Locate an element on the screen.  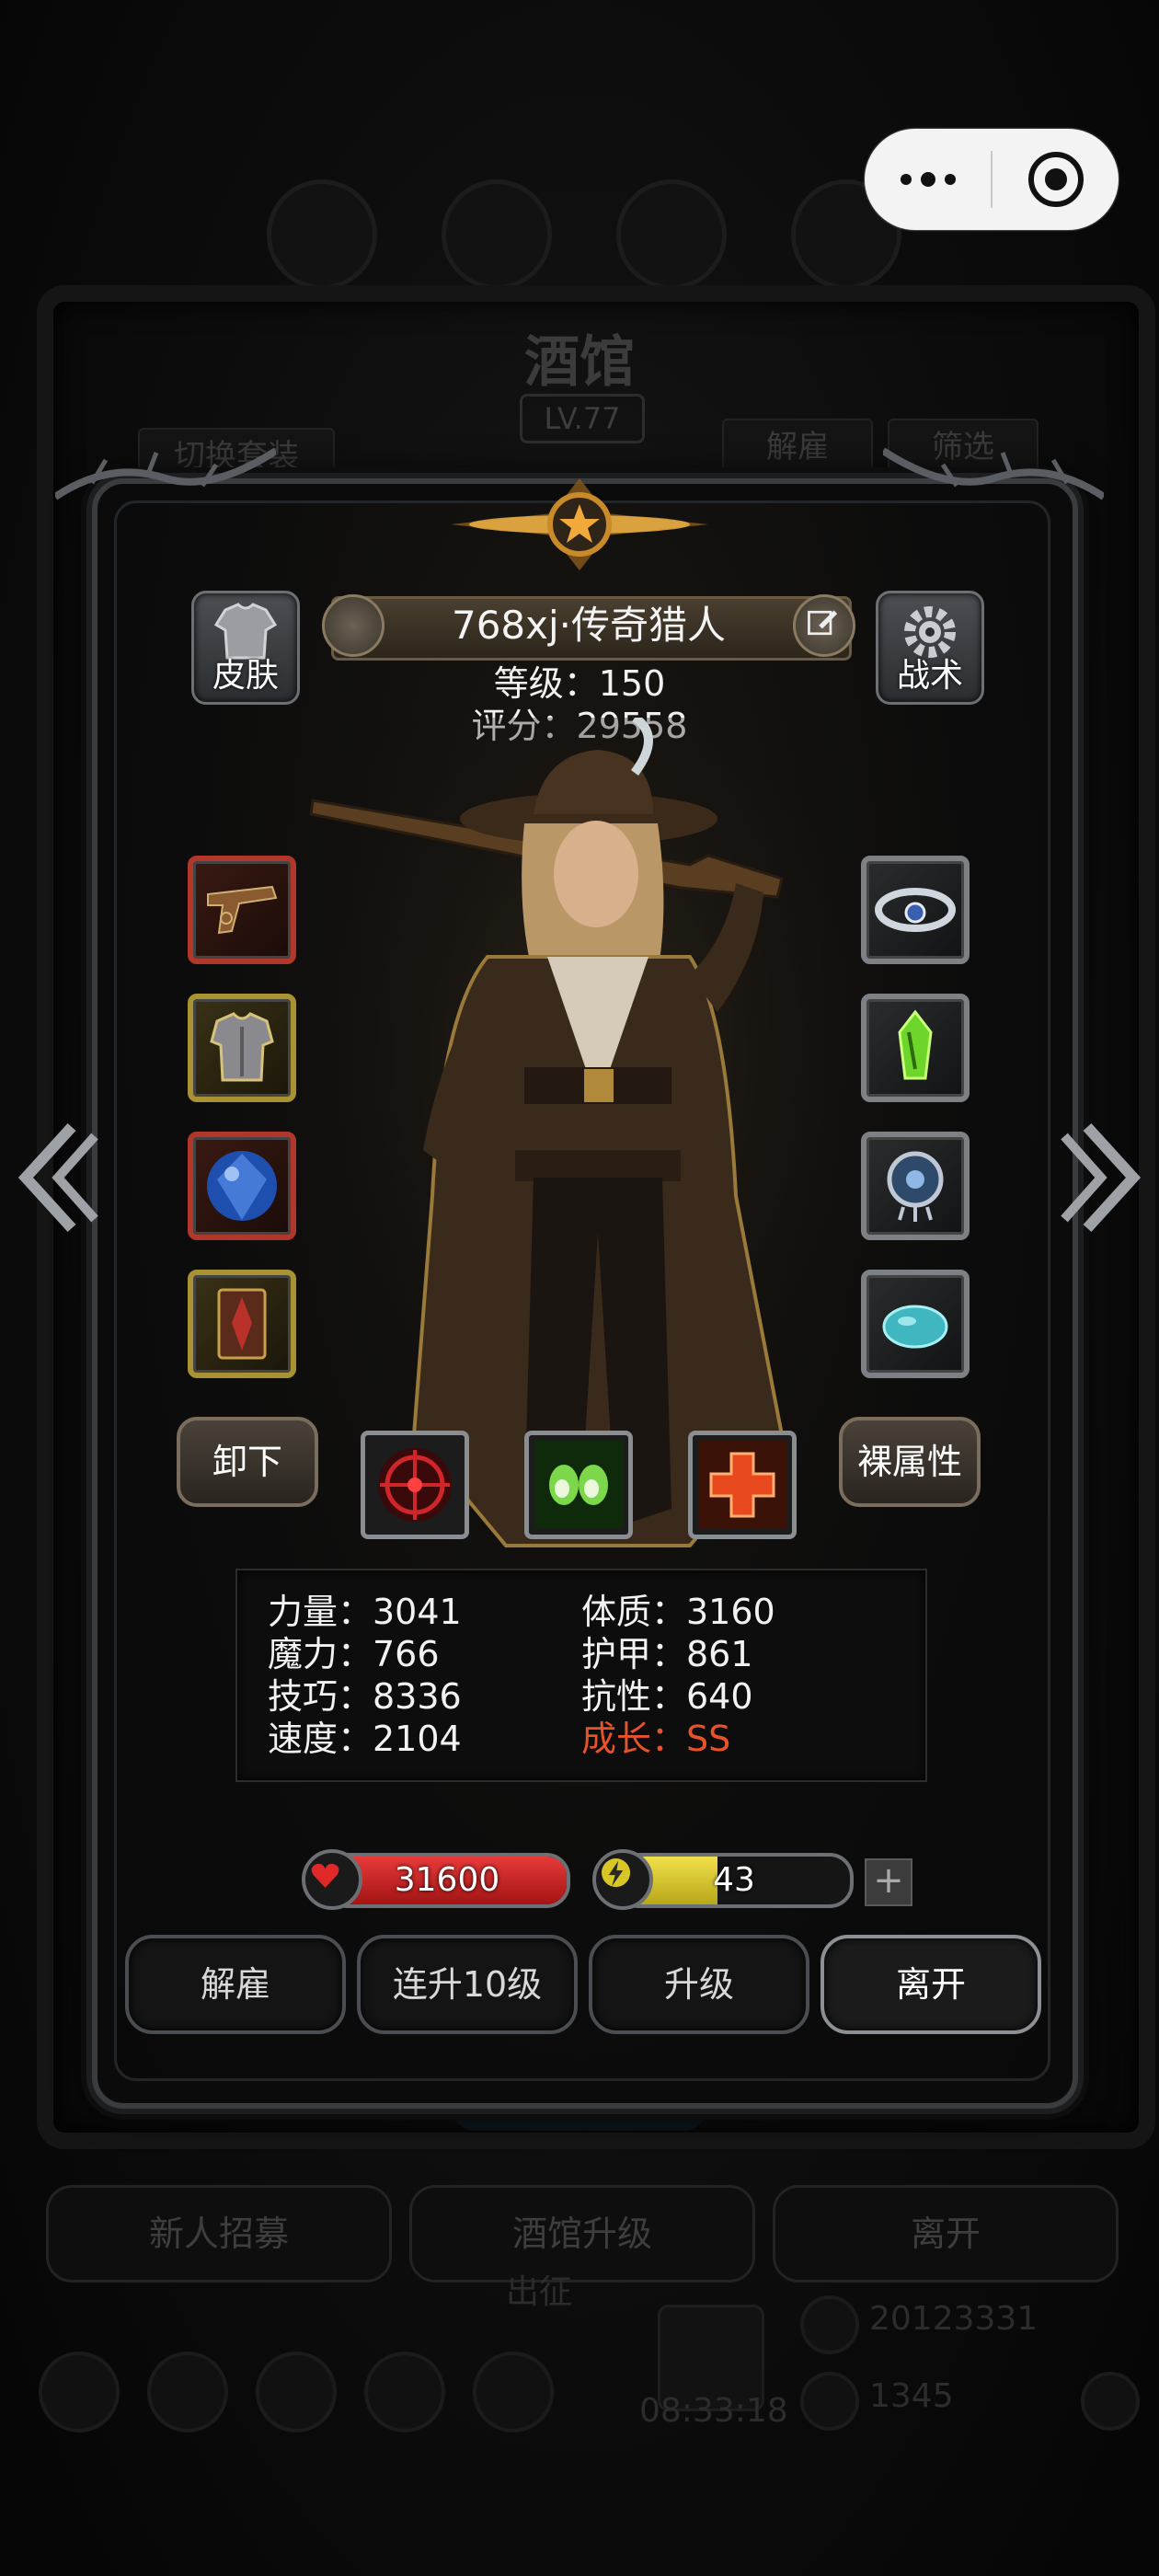
offhand-slot is located at coordinates (242, 1324).